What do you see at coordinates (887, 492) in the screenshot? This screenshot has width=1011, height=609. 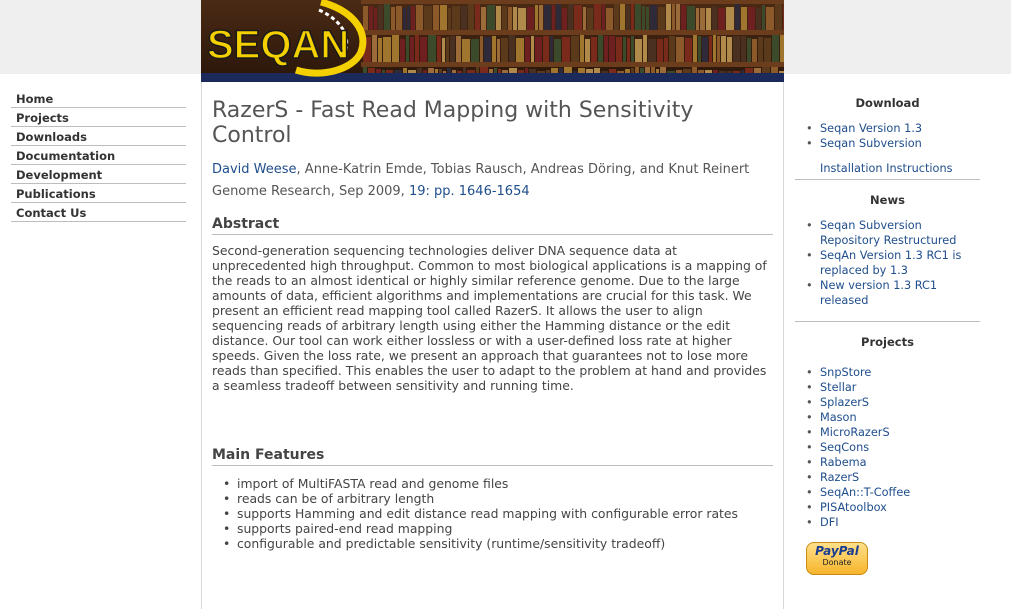 I see `project-link: SeqAn::T-Coffee` at bounding box center [887, 492].